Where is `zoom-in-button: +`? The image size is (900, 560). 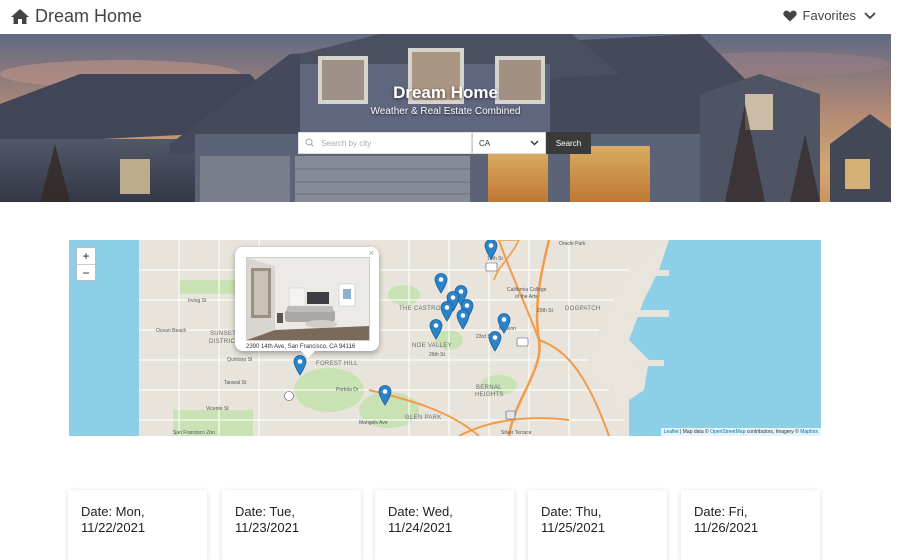 zoom-in-button: + is located at coordinates (86, 256).